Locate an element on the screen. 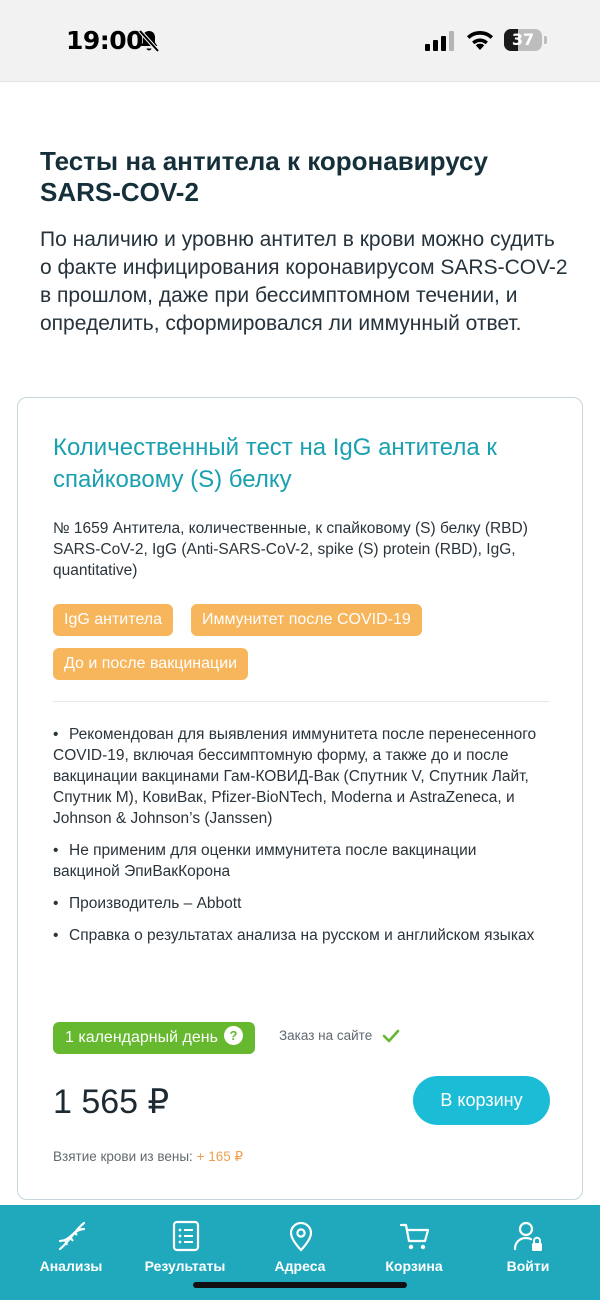 The height and width of the screenshot is (1300, 600). battery-level: 37 is located at coordinates (523, 39).